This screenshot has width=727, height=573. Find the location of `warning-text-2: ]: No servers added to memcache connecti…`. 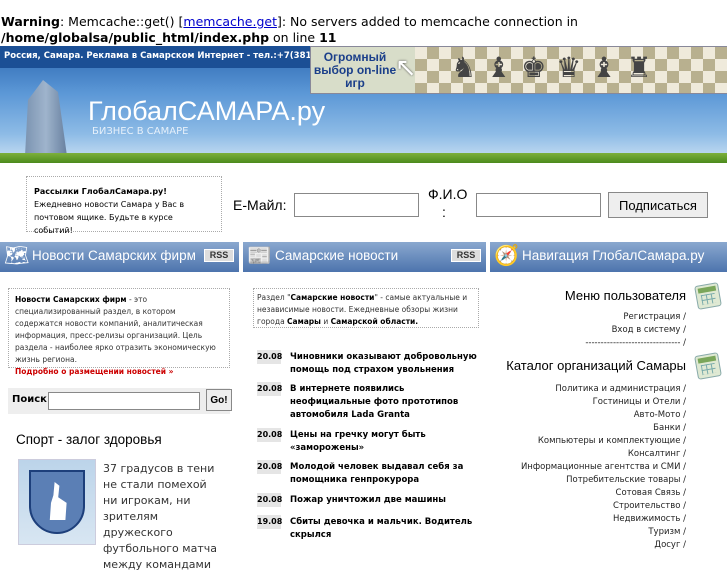

warning-text-2: ]: No servers added to memcache connecti… is located at coordinates (427, 21).